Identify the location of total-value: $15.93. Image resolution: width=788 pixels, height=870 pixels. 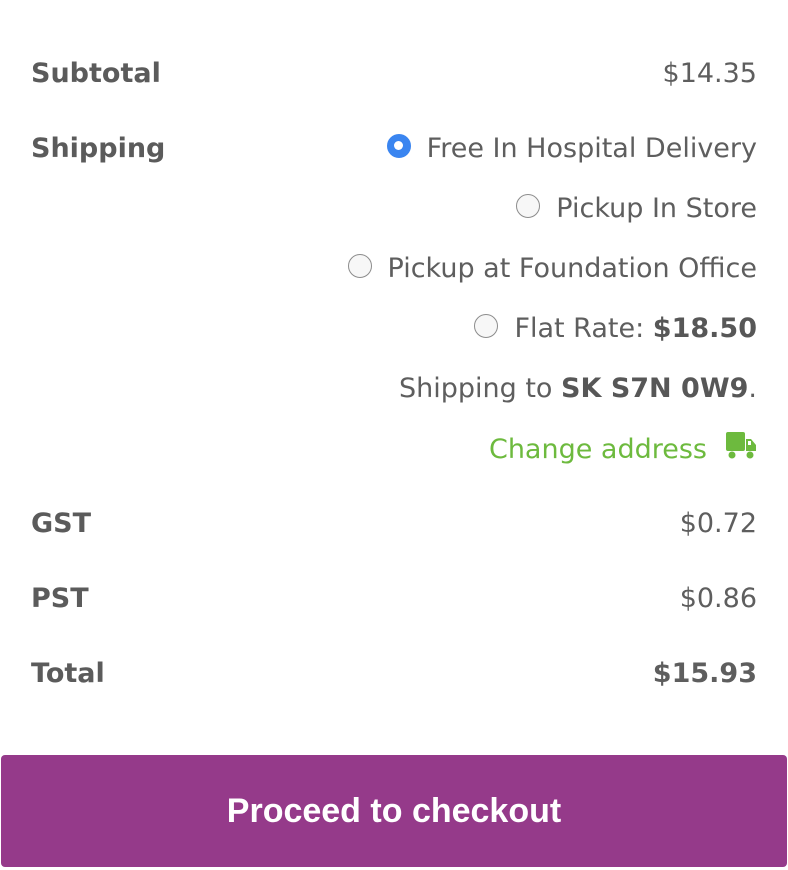
(704, 673).